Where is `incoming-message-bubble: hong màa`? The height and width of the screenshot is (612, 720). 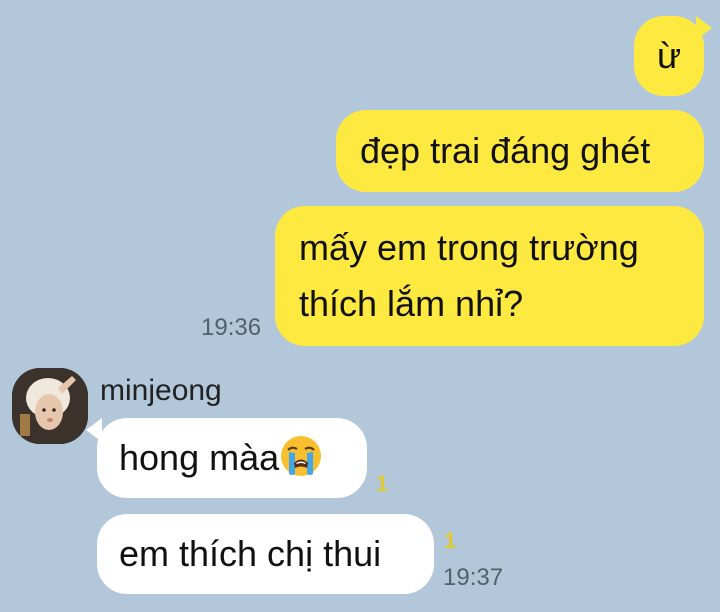
incoming-message-bubble: hong màa is located at coordinates (232, 458).